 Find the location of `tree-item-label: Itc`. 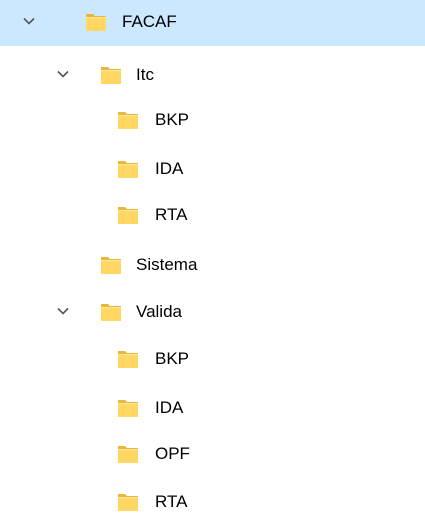

tree-item-label: Itc is located at coordinates (145, 74).